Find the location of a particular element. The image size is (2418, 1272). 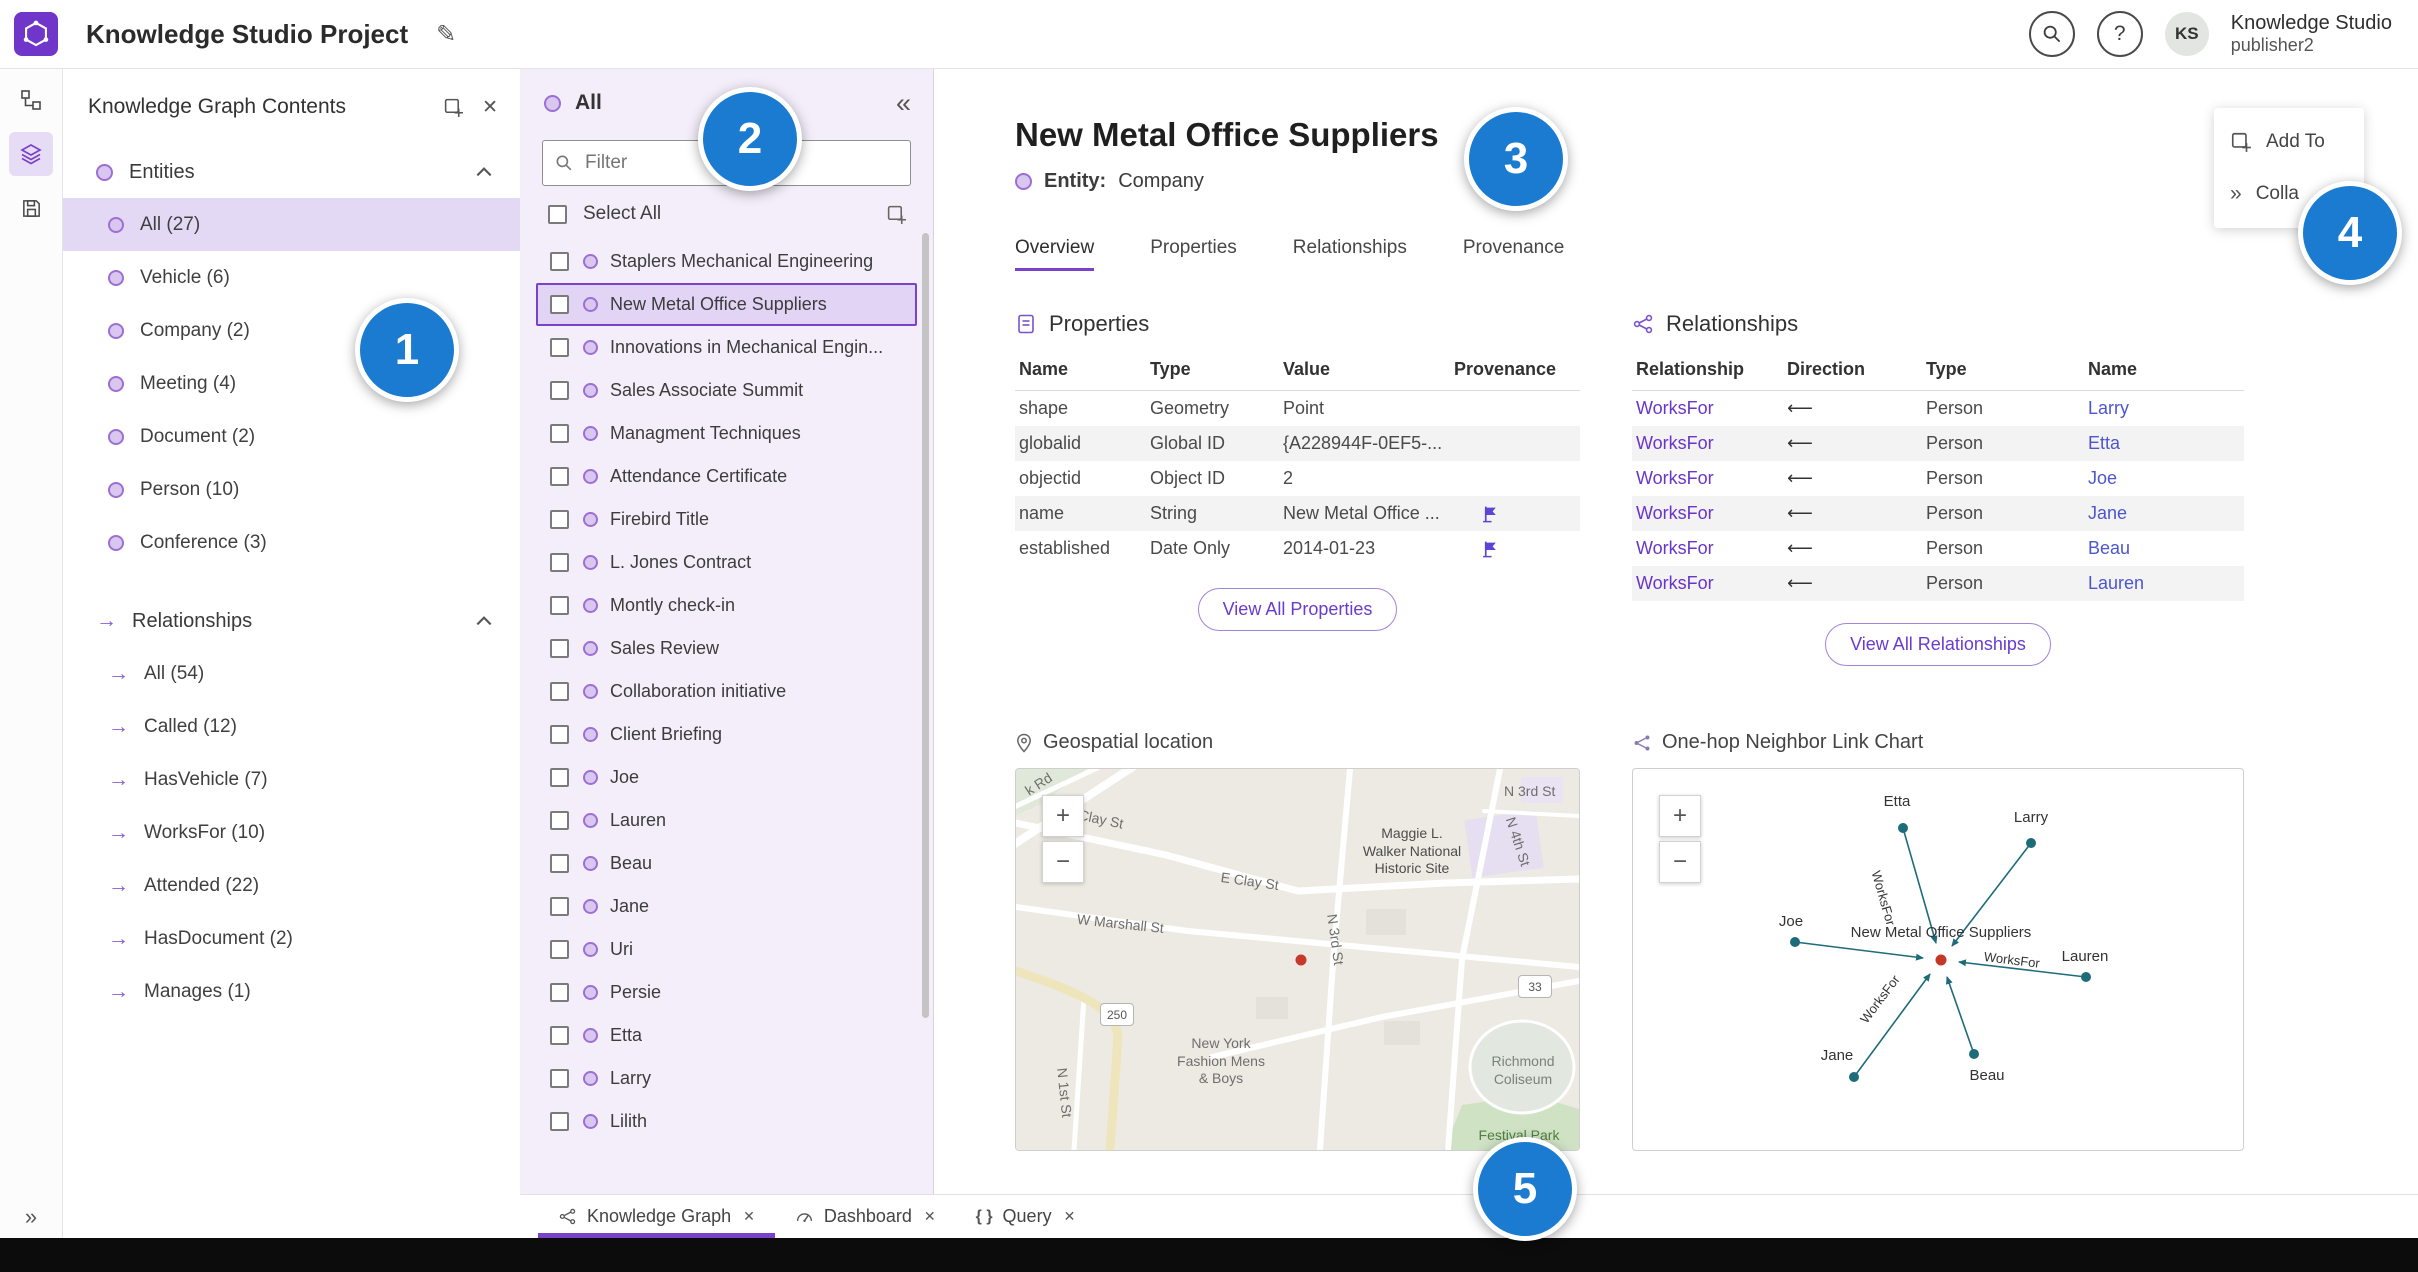

list-item: Attendance Certificate is located at coordinates (726, 476).